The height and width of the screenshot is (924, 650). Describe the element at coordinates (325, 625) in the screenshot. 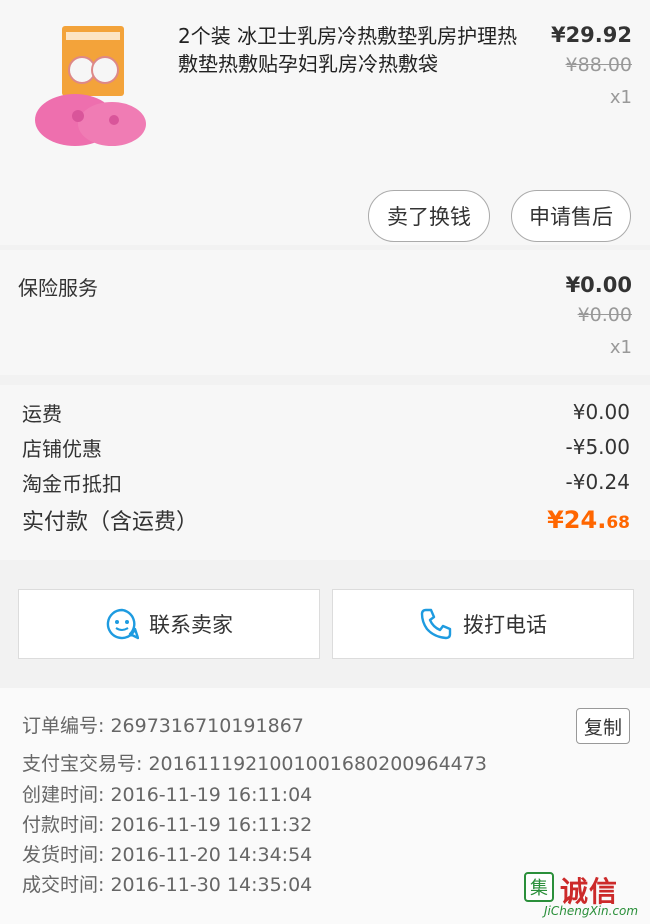

I see `contact-bar: 联系卖家 拨打电话` at that location.